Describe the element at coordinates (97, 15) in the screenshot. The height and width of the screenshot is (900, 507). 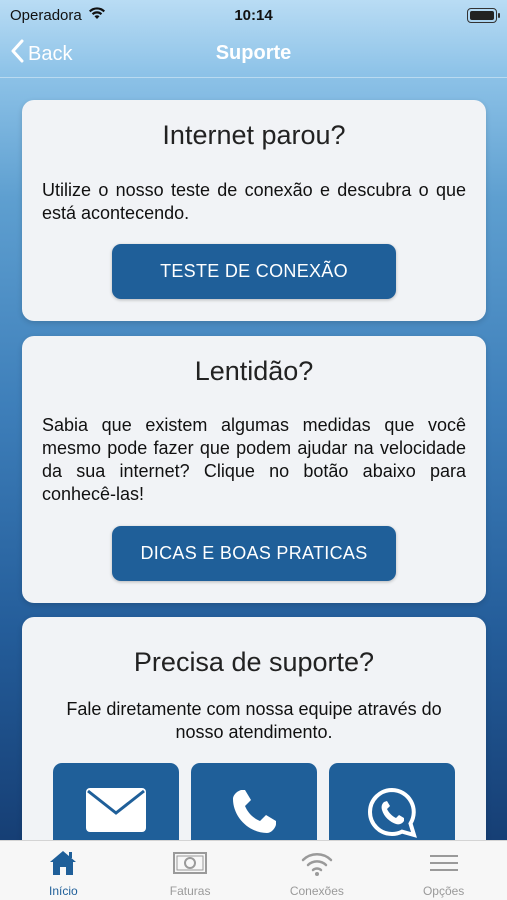
I see `wifi-status-icon` at that location.